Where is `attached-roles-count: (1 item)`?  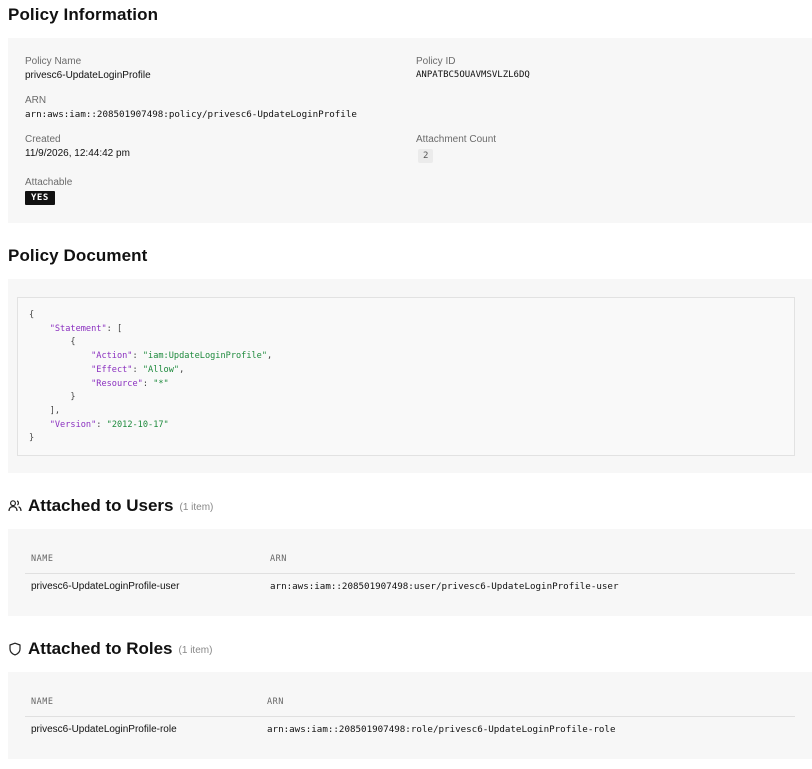
attached-roles-count: (1 item) is located at coordinates (195, 650).